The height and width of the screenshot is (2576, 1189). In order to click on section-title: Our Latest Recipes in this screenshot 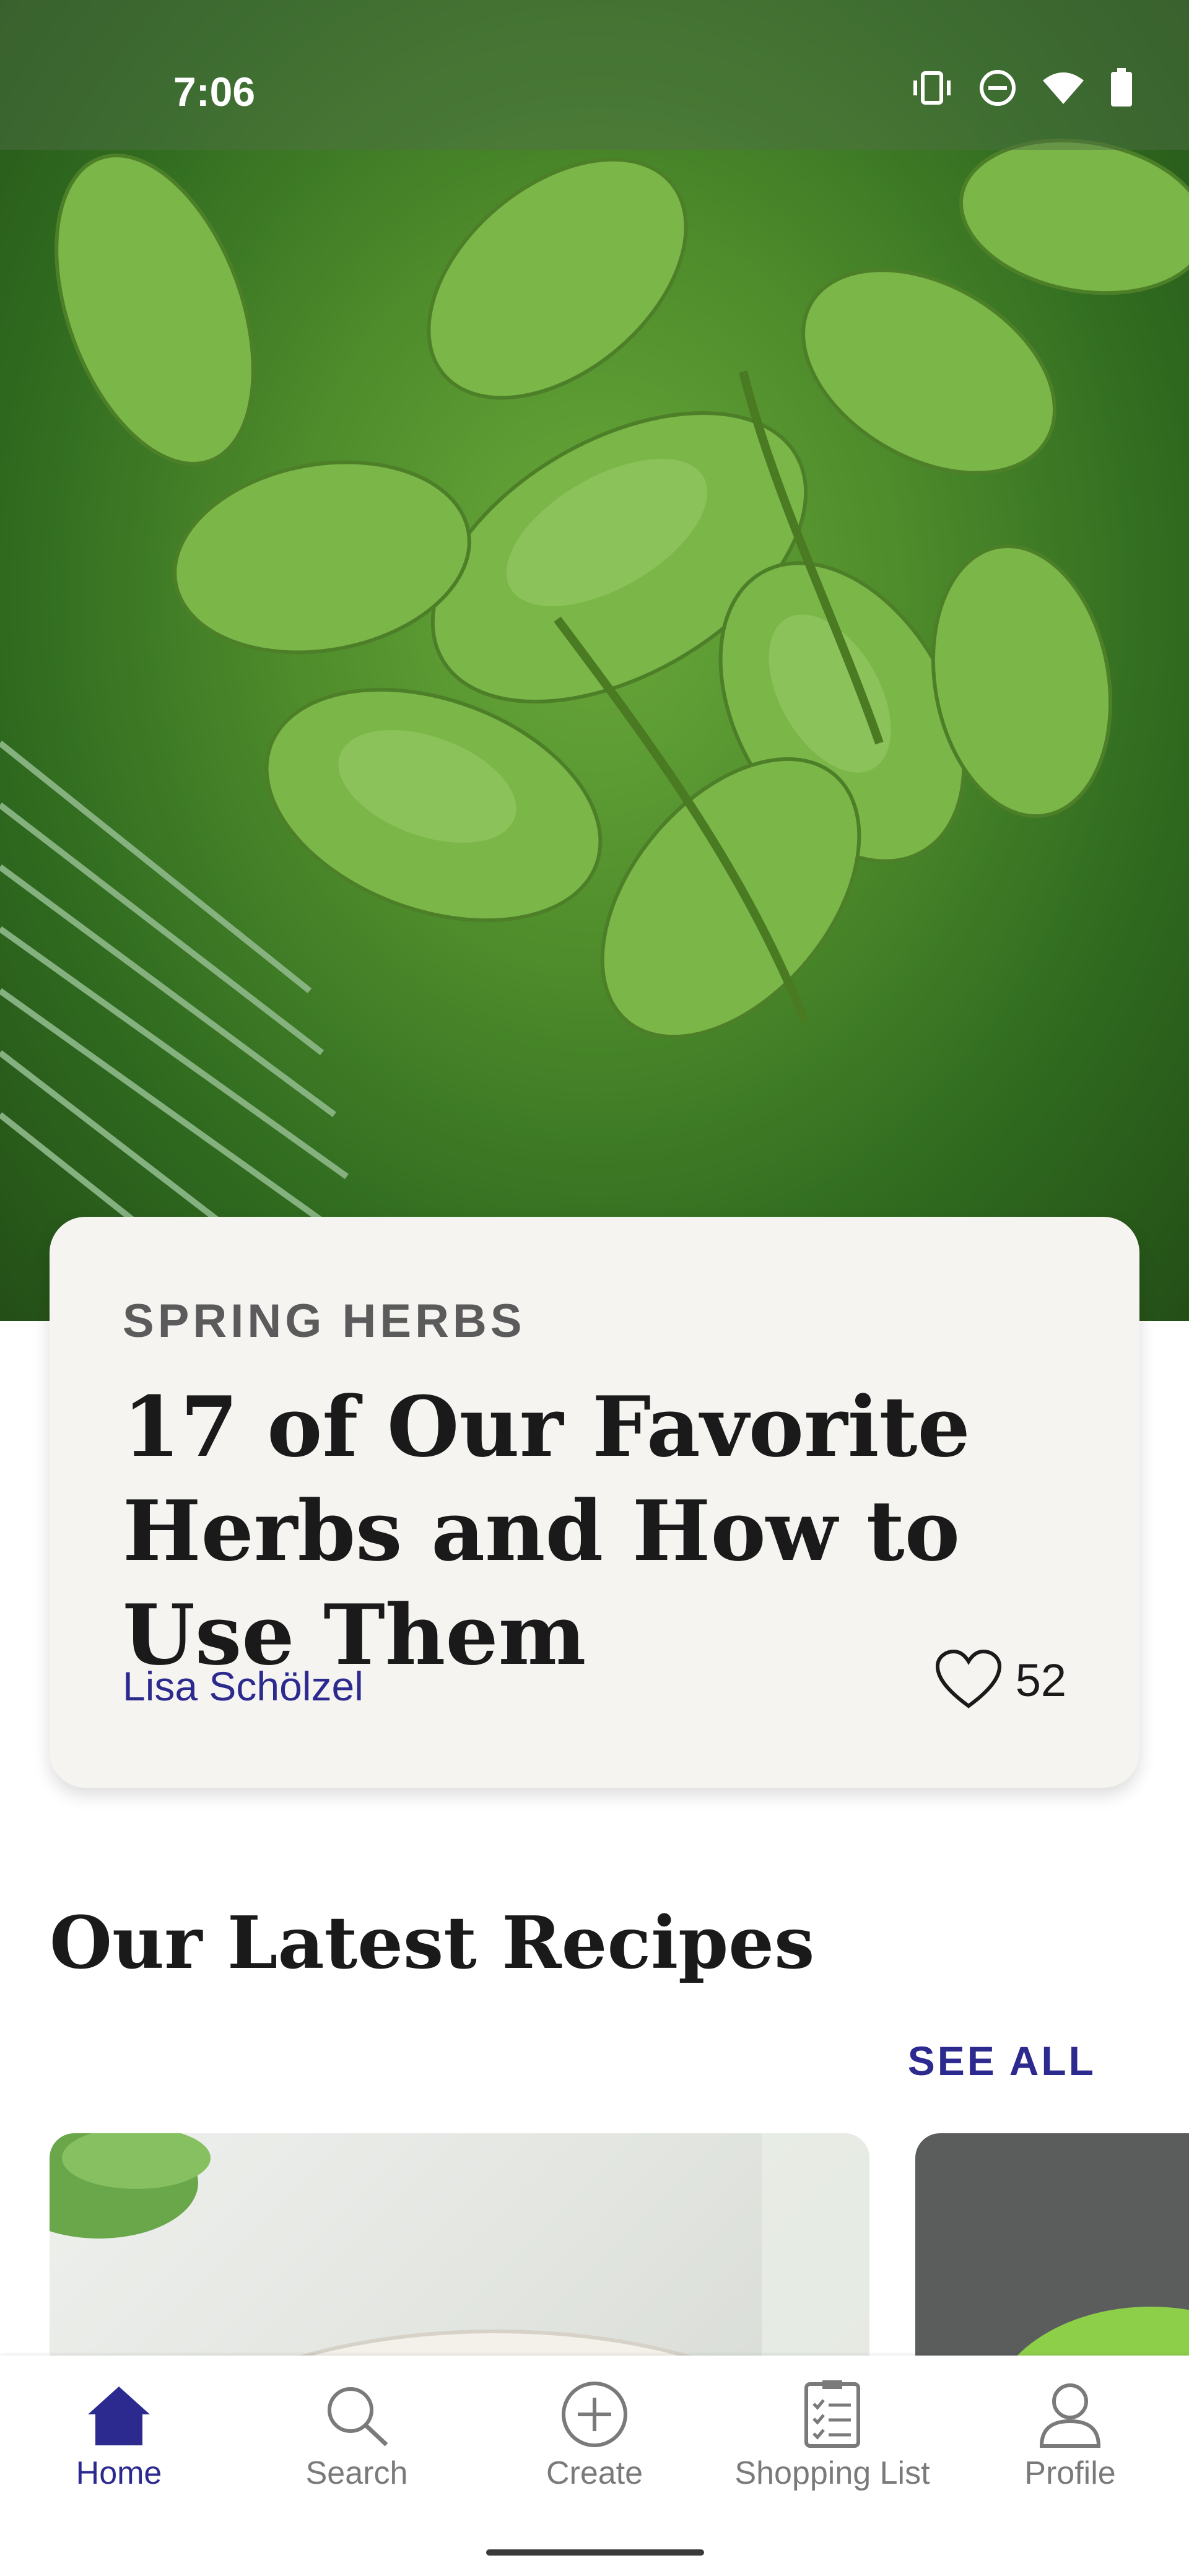, I will do `click(432, 1943)`.